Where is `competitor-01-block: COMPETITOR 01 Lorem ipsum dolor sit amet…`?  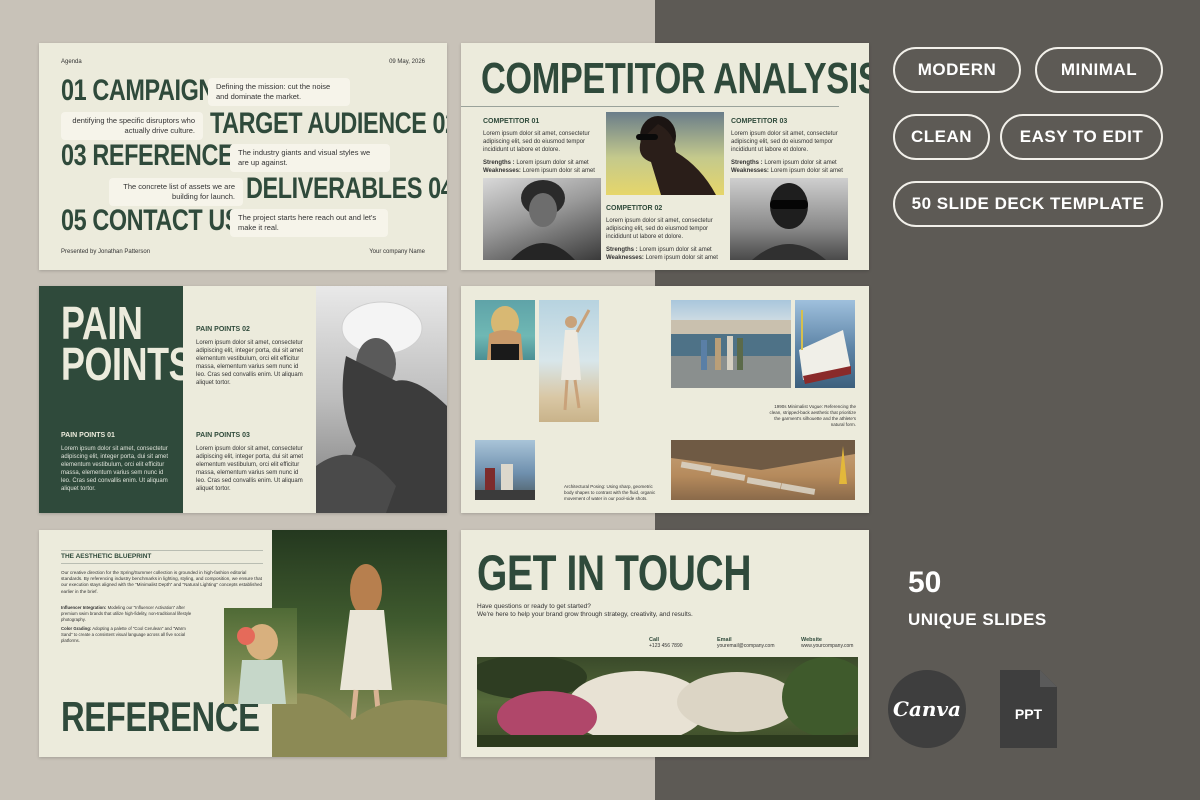
competitor-01-block: COMPETITOR 01 Lorem ipsum dolor sit amet… is located at coordinates (544, 146).